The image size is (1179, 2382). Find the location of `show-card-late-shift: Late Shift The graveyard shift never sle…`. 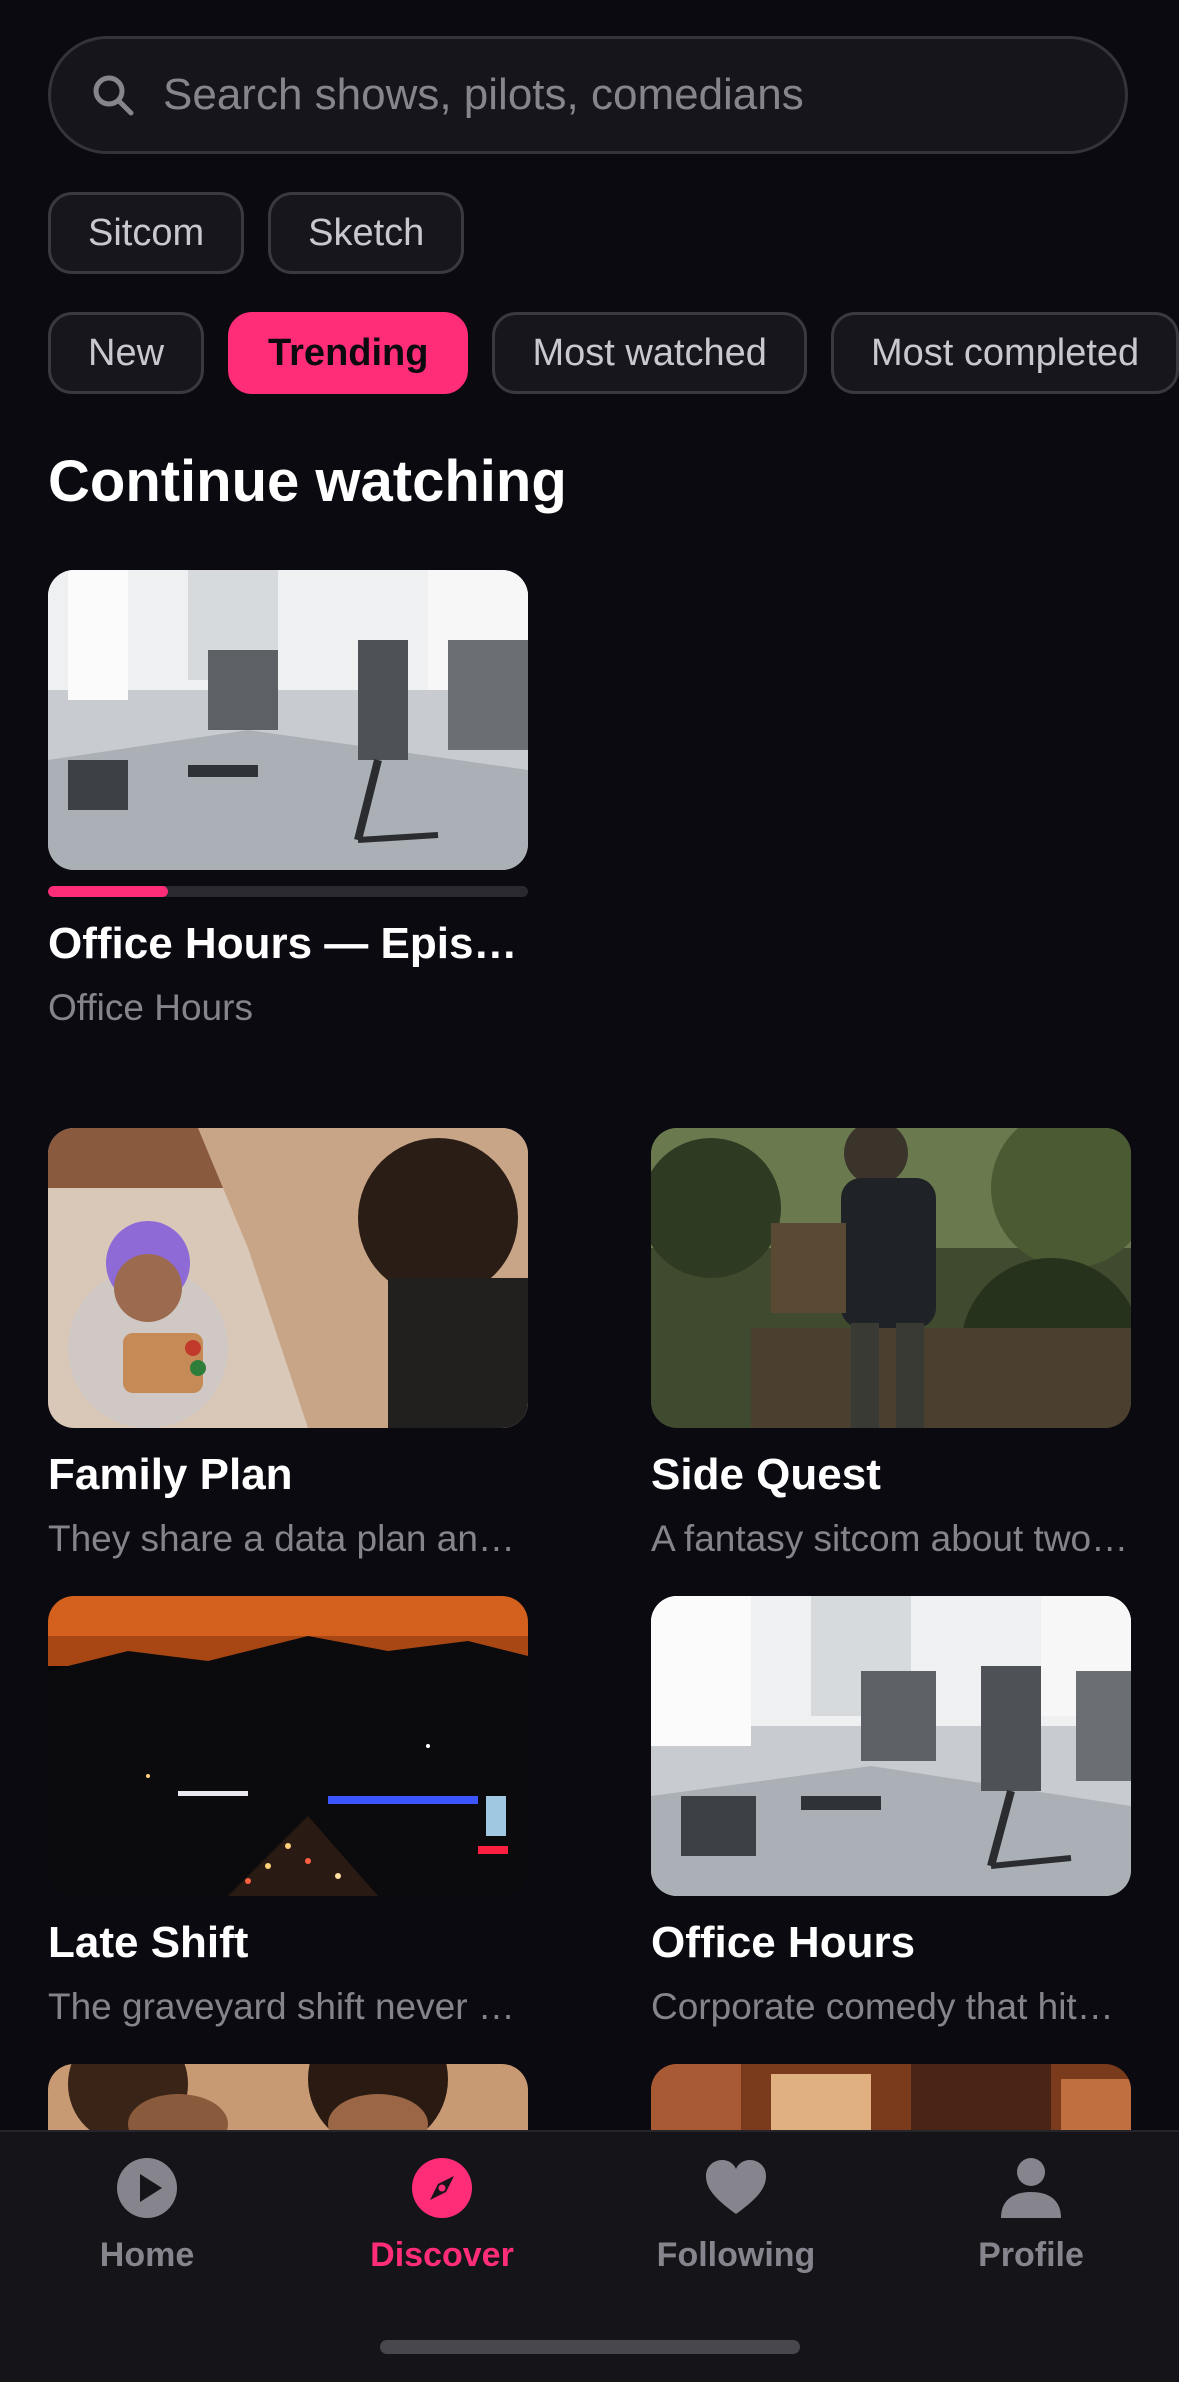

show-card-late-shift: Late Shift The graveyard shift never sle… is located at coordinates (288, 1812).